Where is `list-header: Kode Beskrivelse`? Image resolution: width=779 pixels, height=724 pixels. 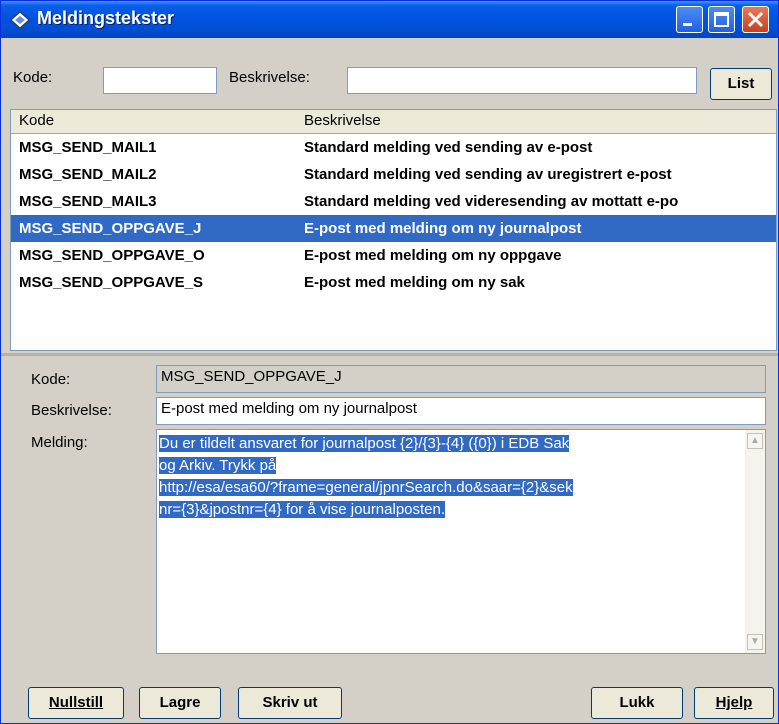
list-header: Kode Beskrivelse is located at coordinates (393, 122).